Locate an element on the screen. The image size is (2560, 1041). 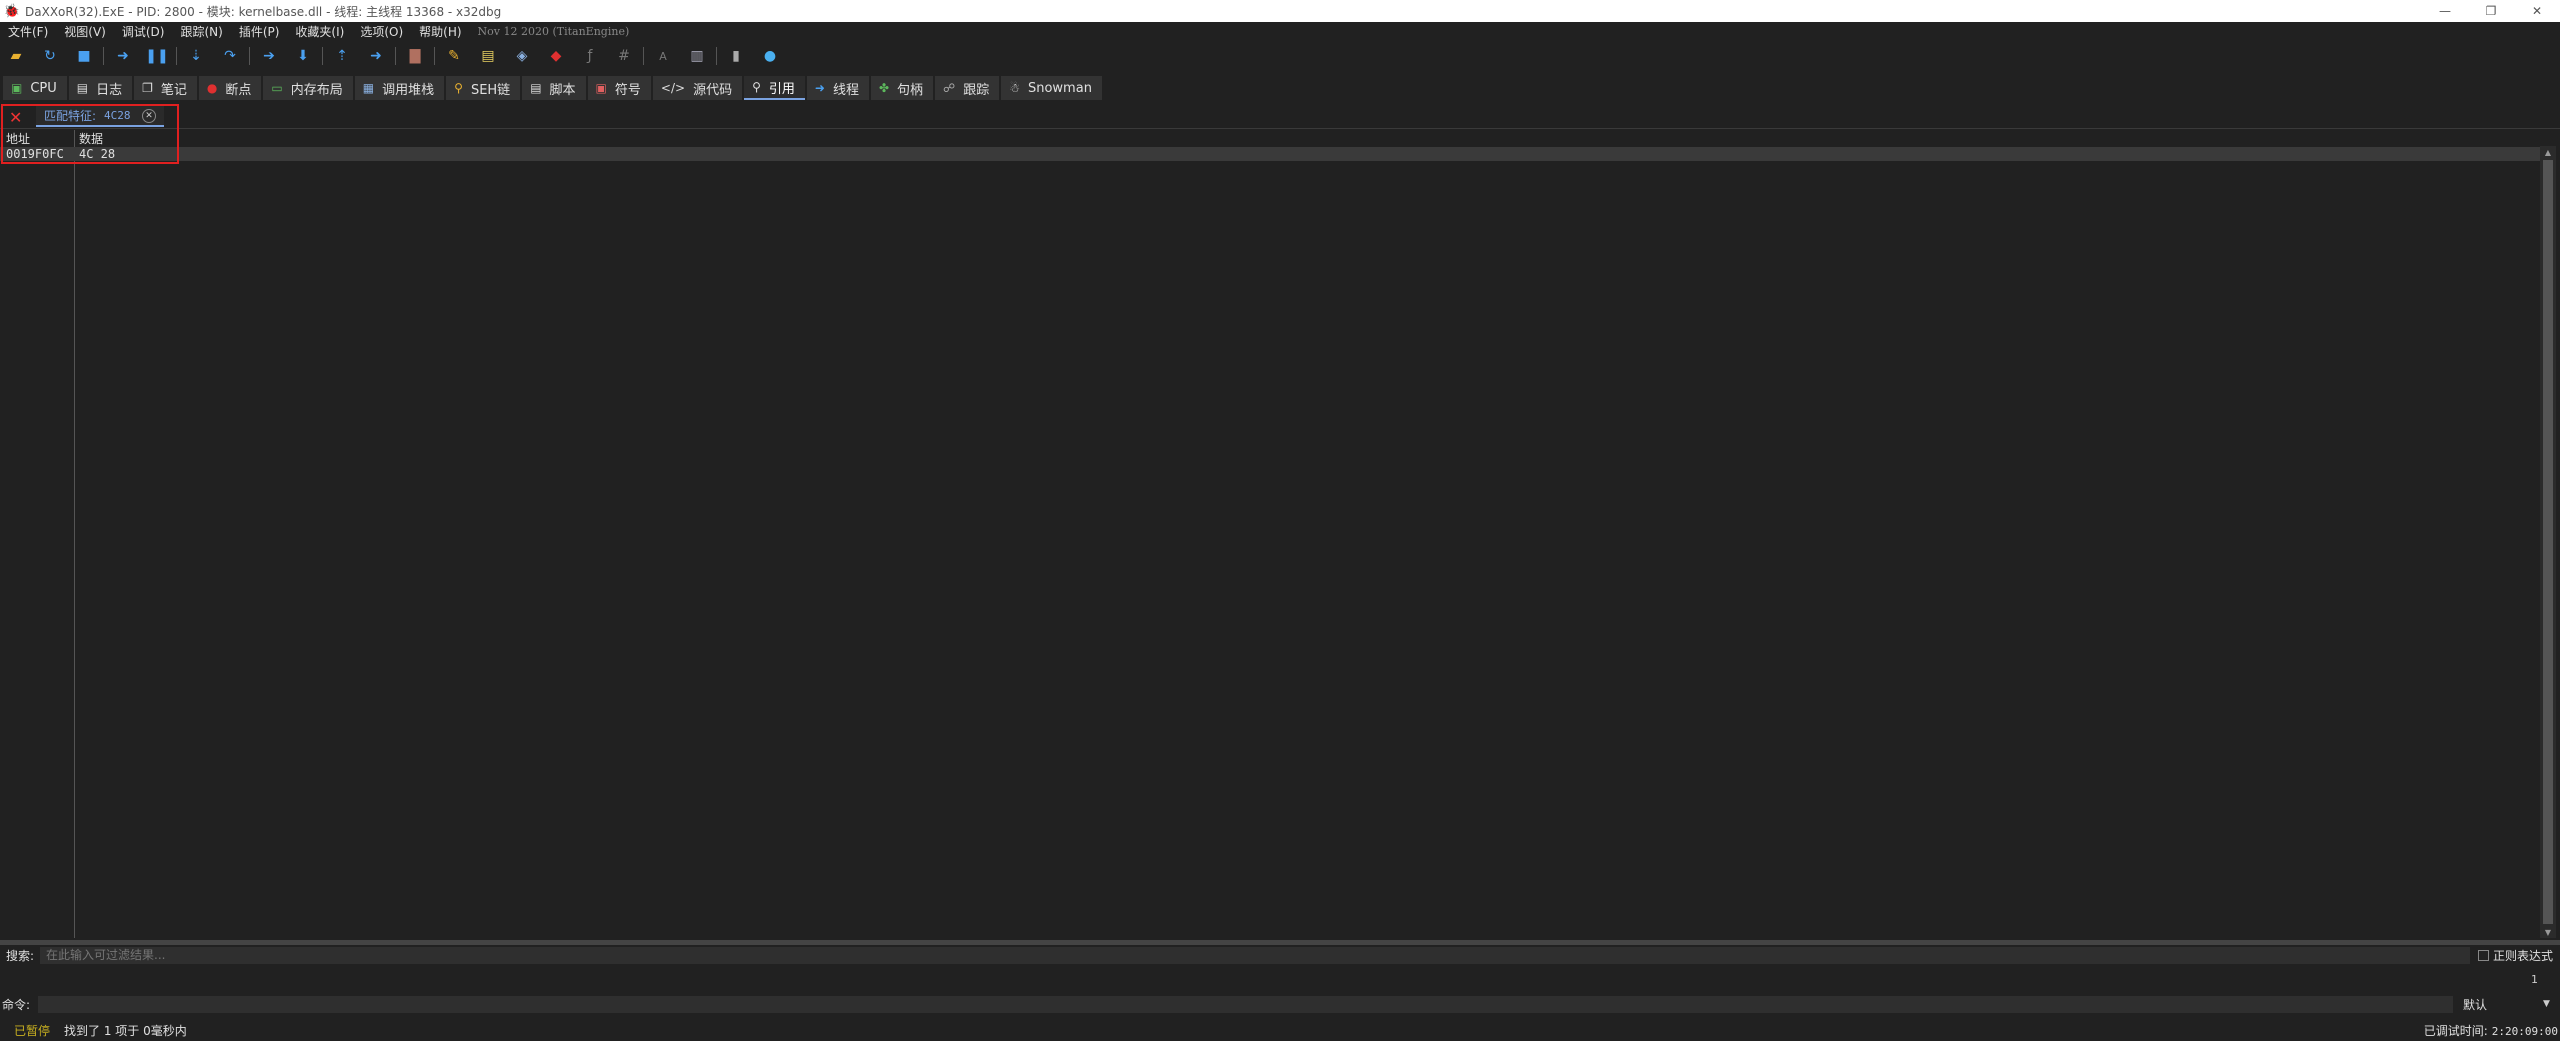
run-to-user-code-icon: ➜ is located at coordinates (376, 56).